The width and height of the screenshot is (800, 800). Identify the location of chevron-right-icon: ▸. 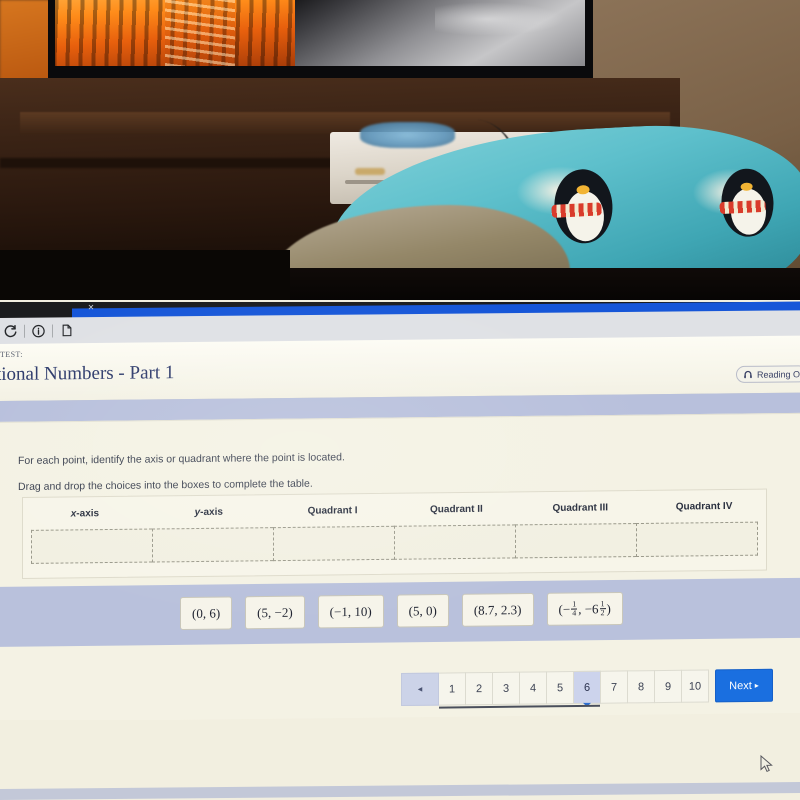
(756, 685).